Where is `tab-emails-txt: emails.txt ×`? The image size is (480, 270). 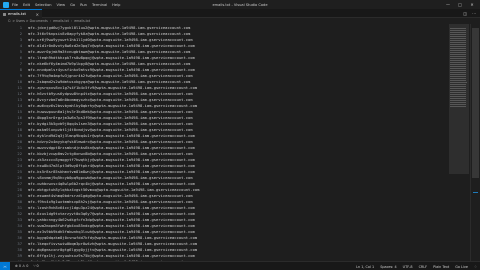
tab-emails-txt: emails.txt × is located at coordinates (21, 13).